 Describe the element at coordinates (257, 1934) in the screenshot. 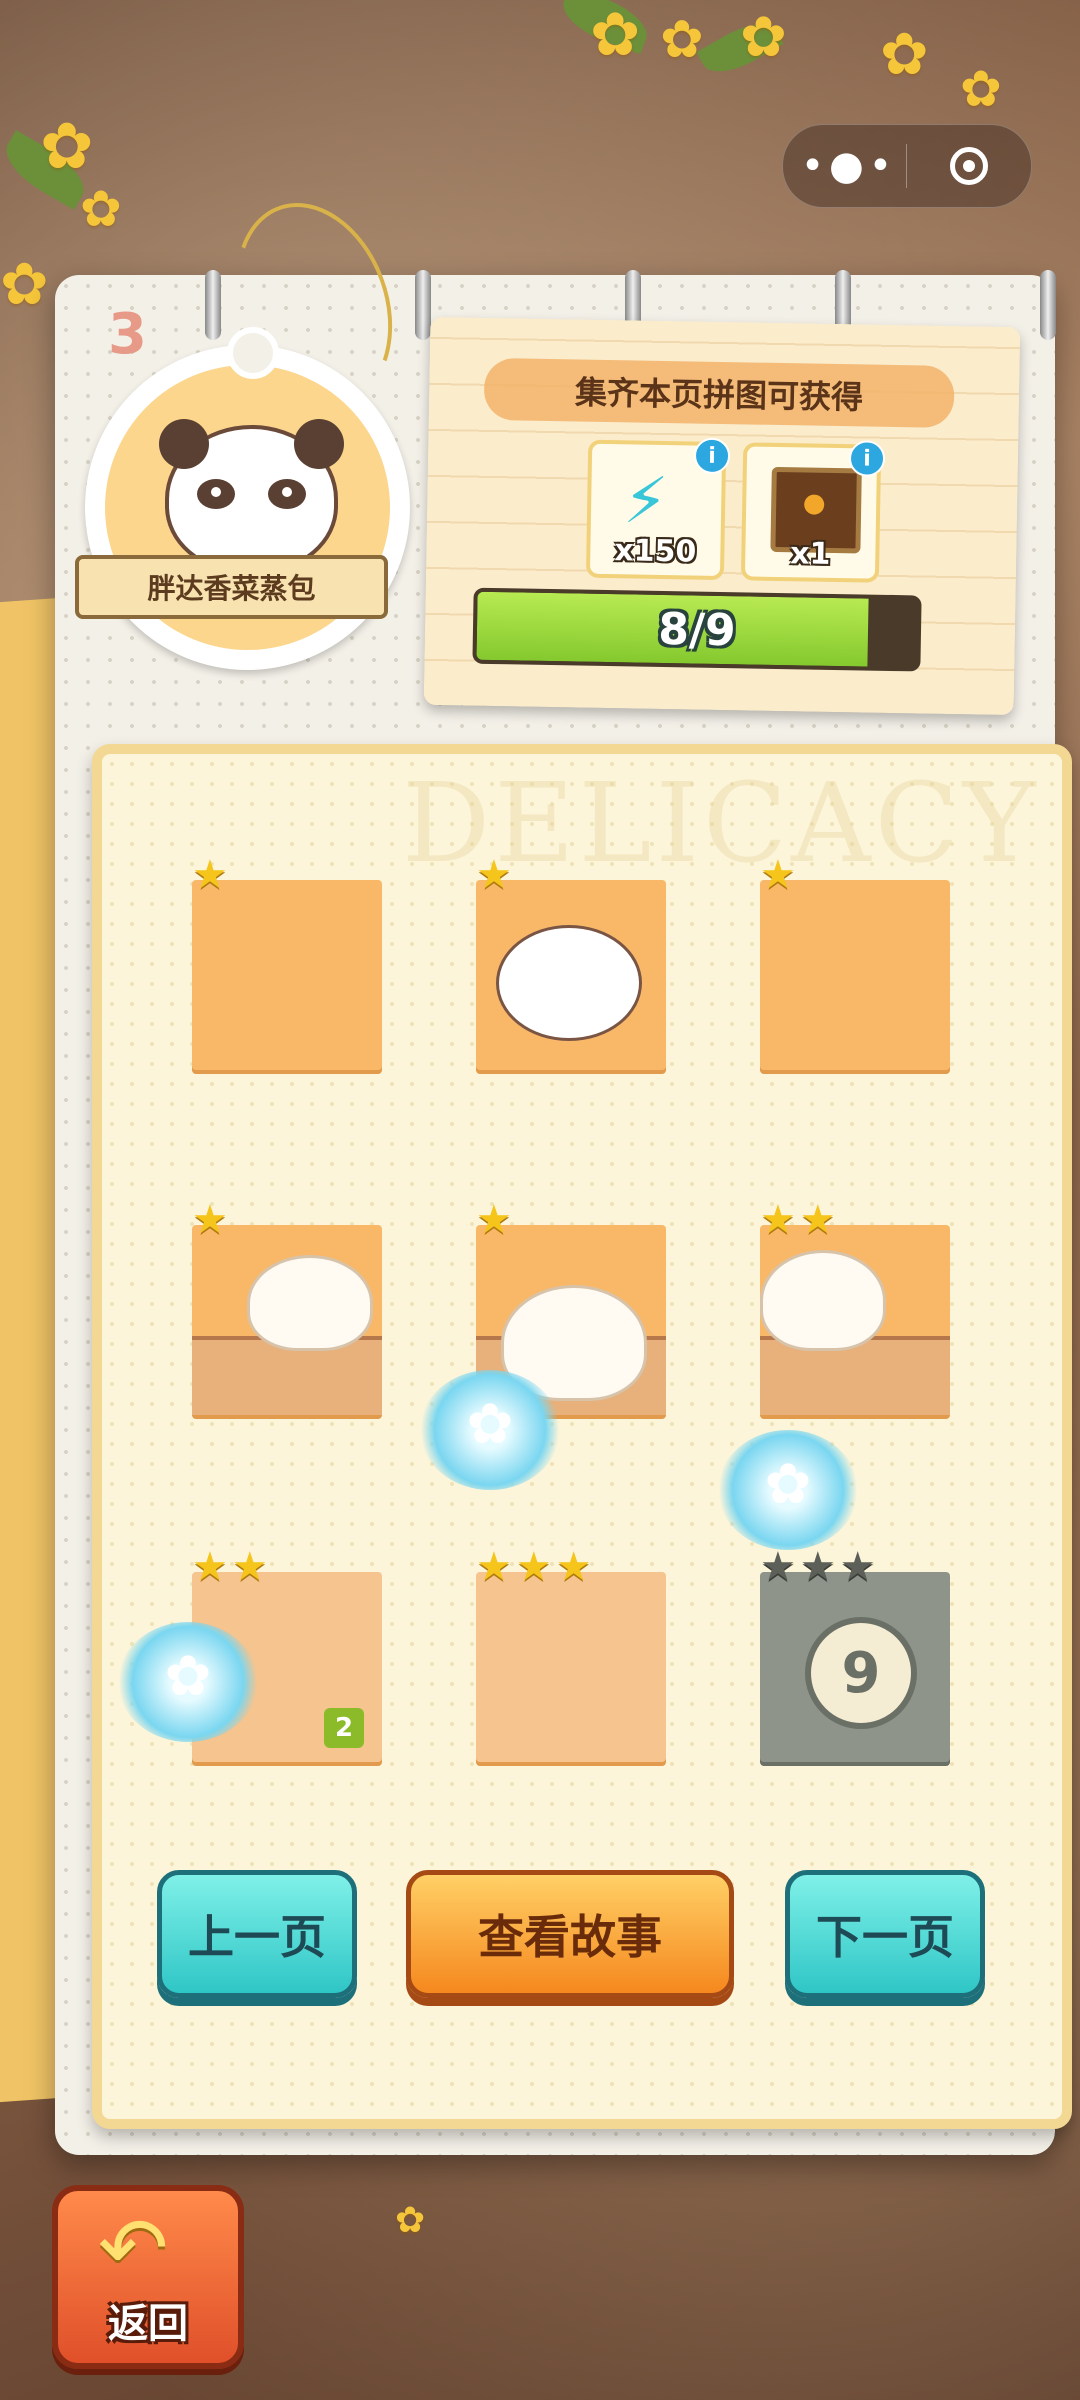

I see `prev-page-button: 上一页` at that location.